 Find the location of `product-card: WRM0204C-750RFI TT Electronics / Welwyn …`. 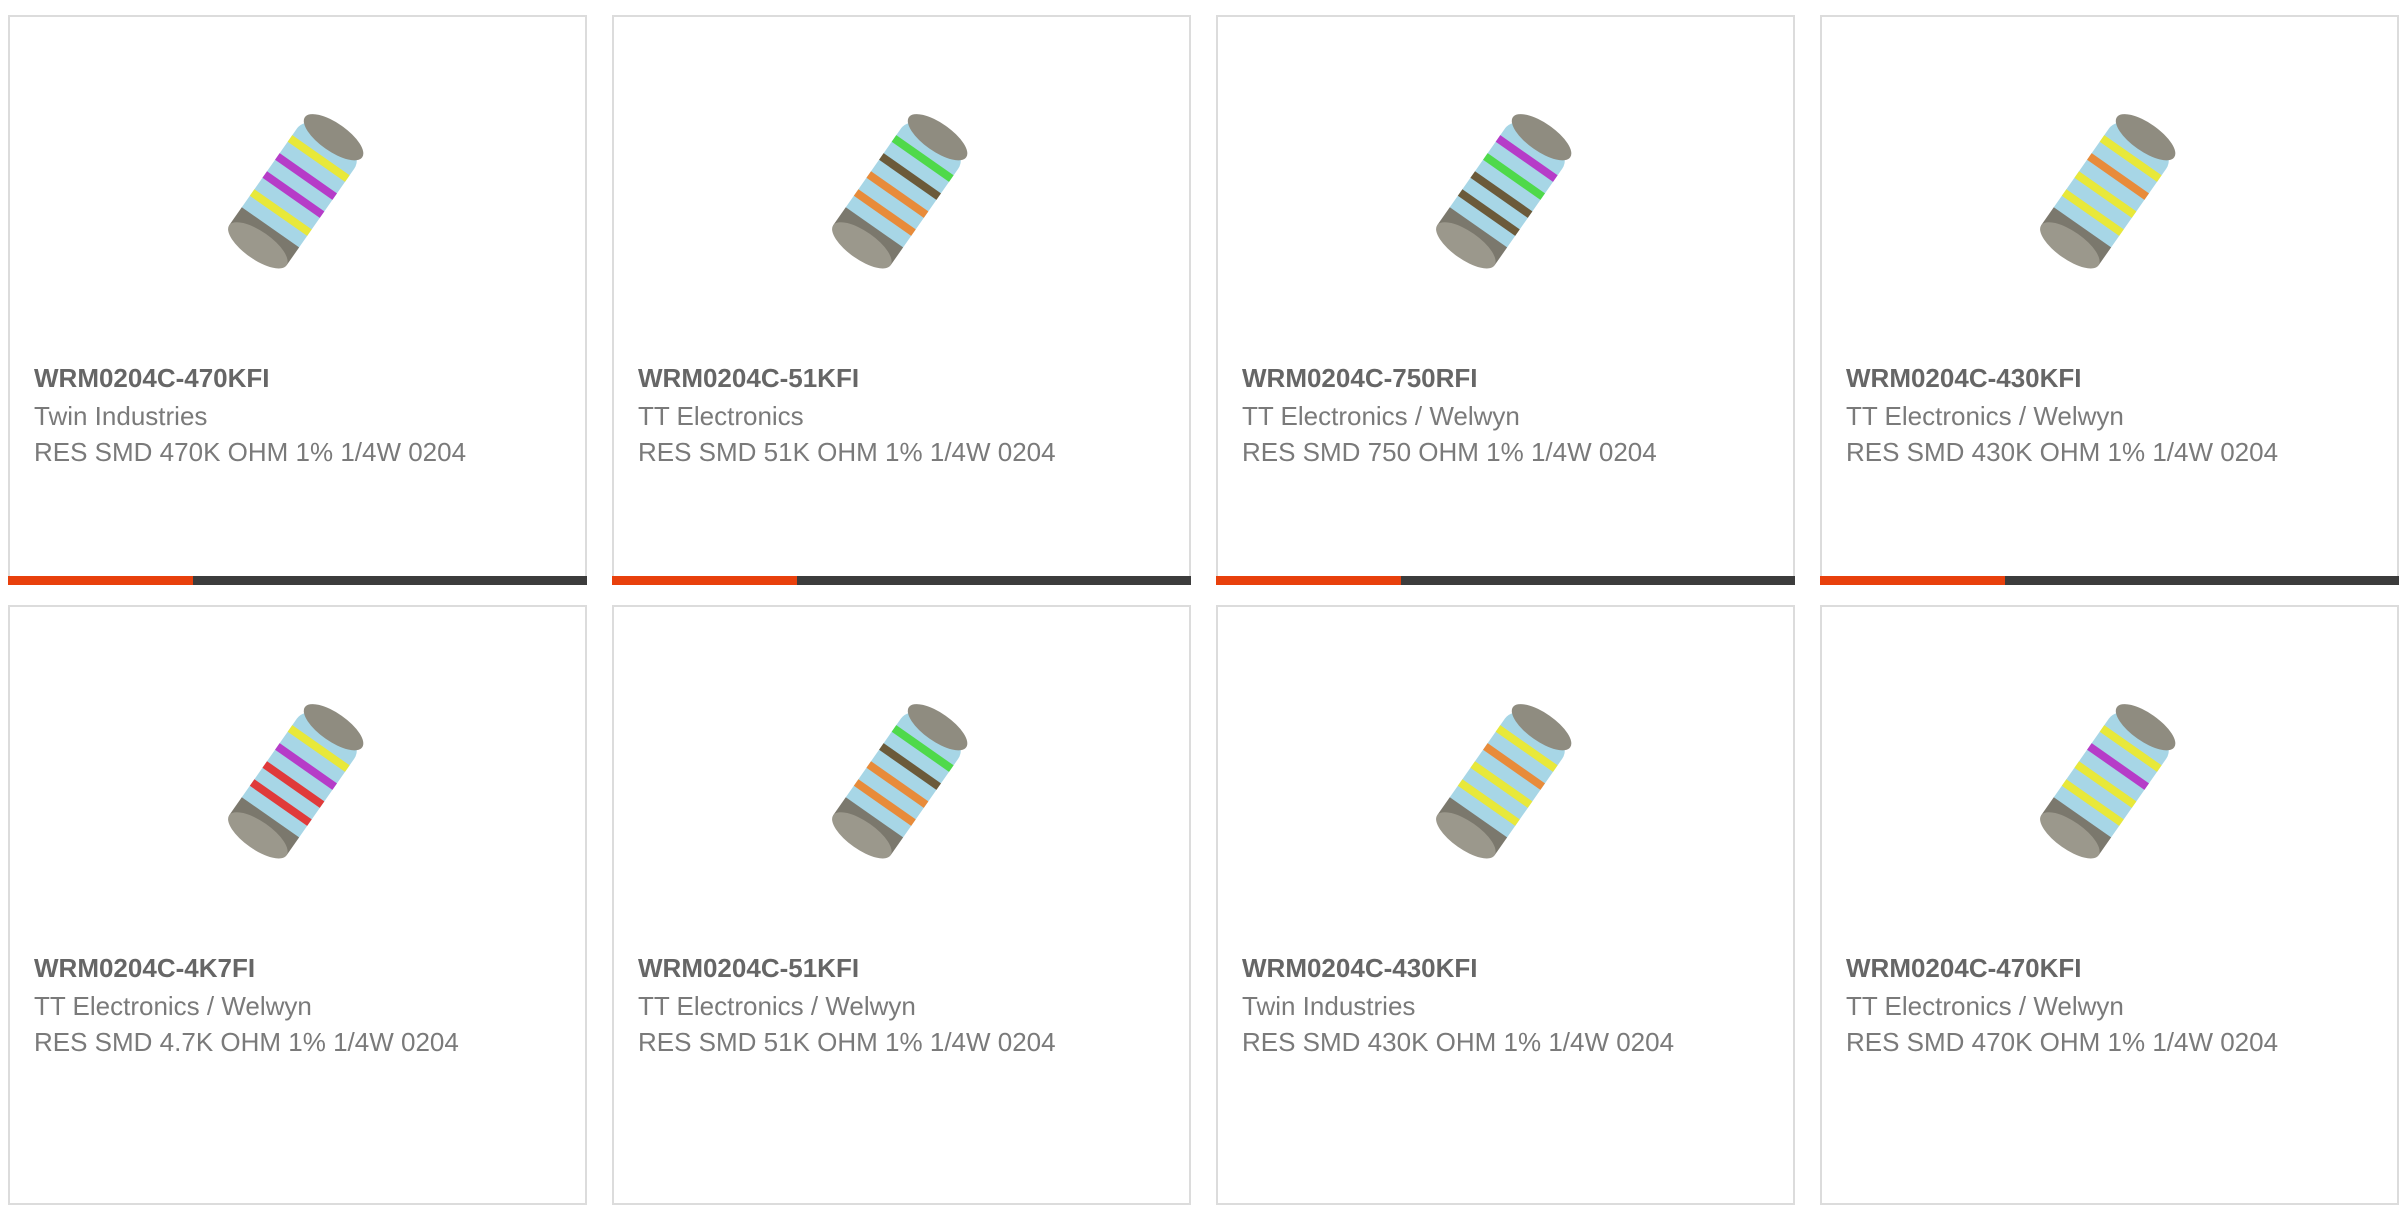

product-card: WRM0204C-750RFI TT Electronics / Welwyn … is located at coordinates (1505, 300).